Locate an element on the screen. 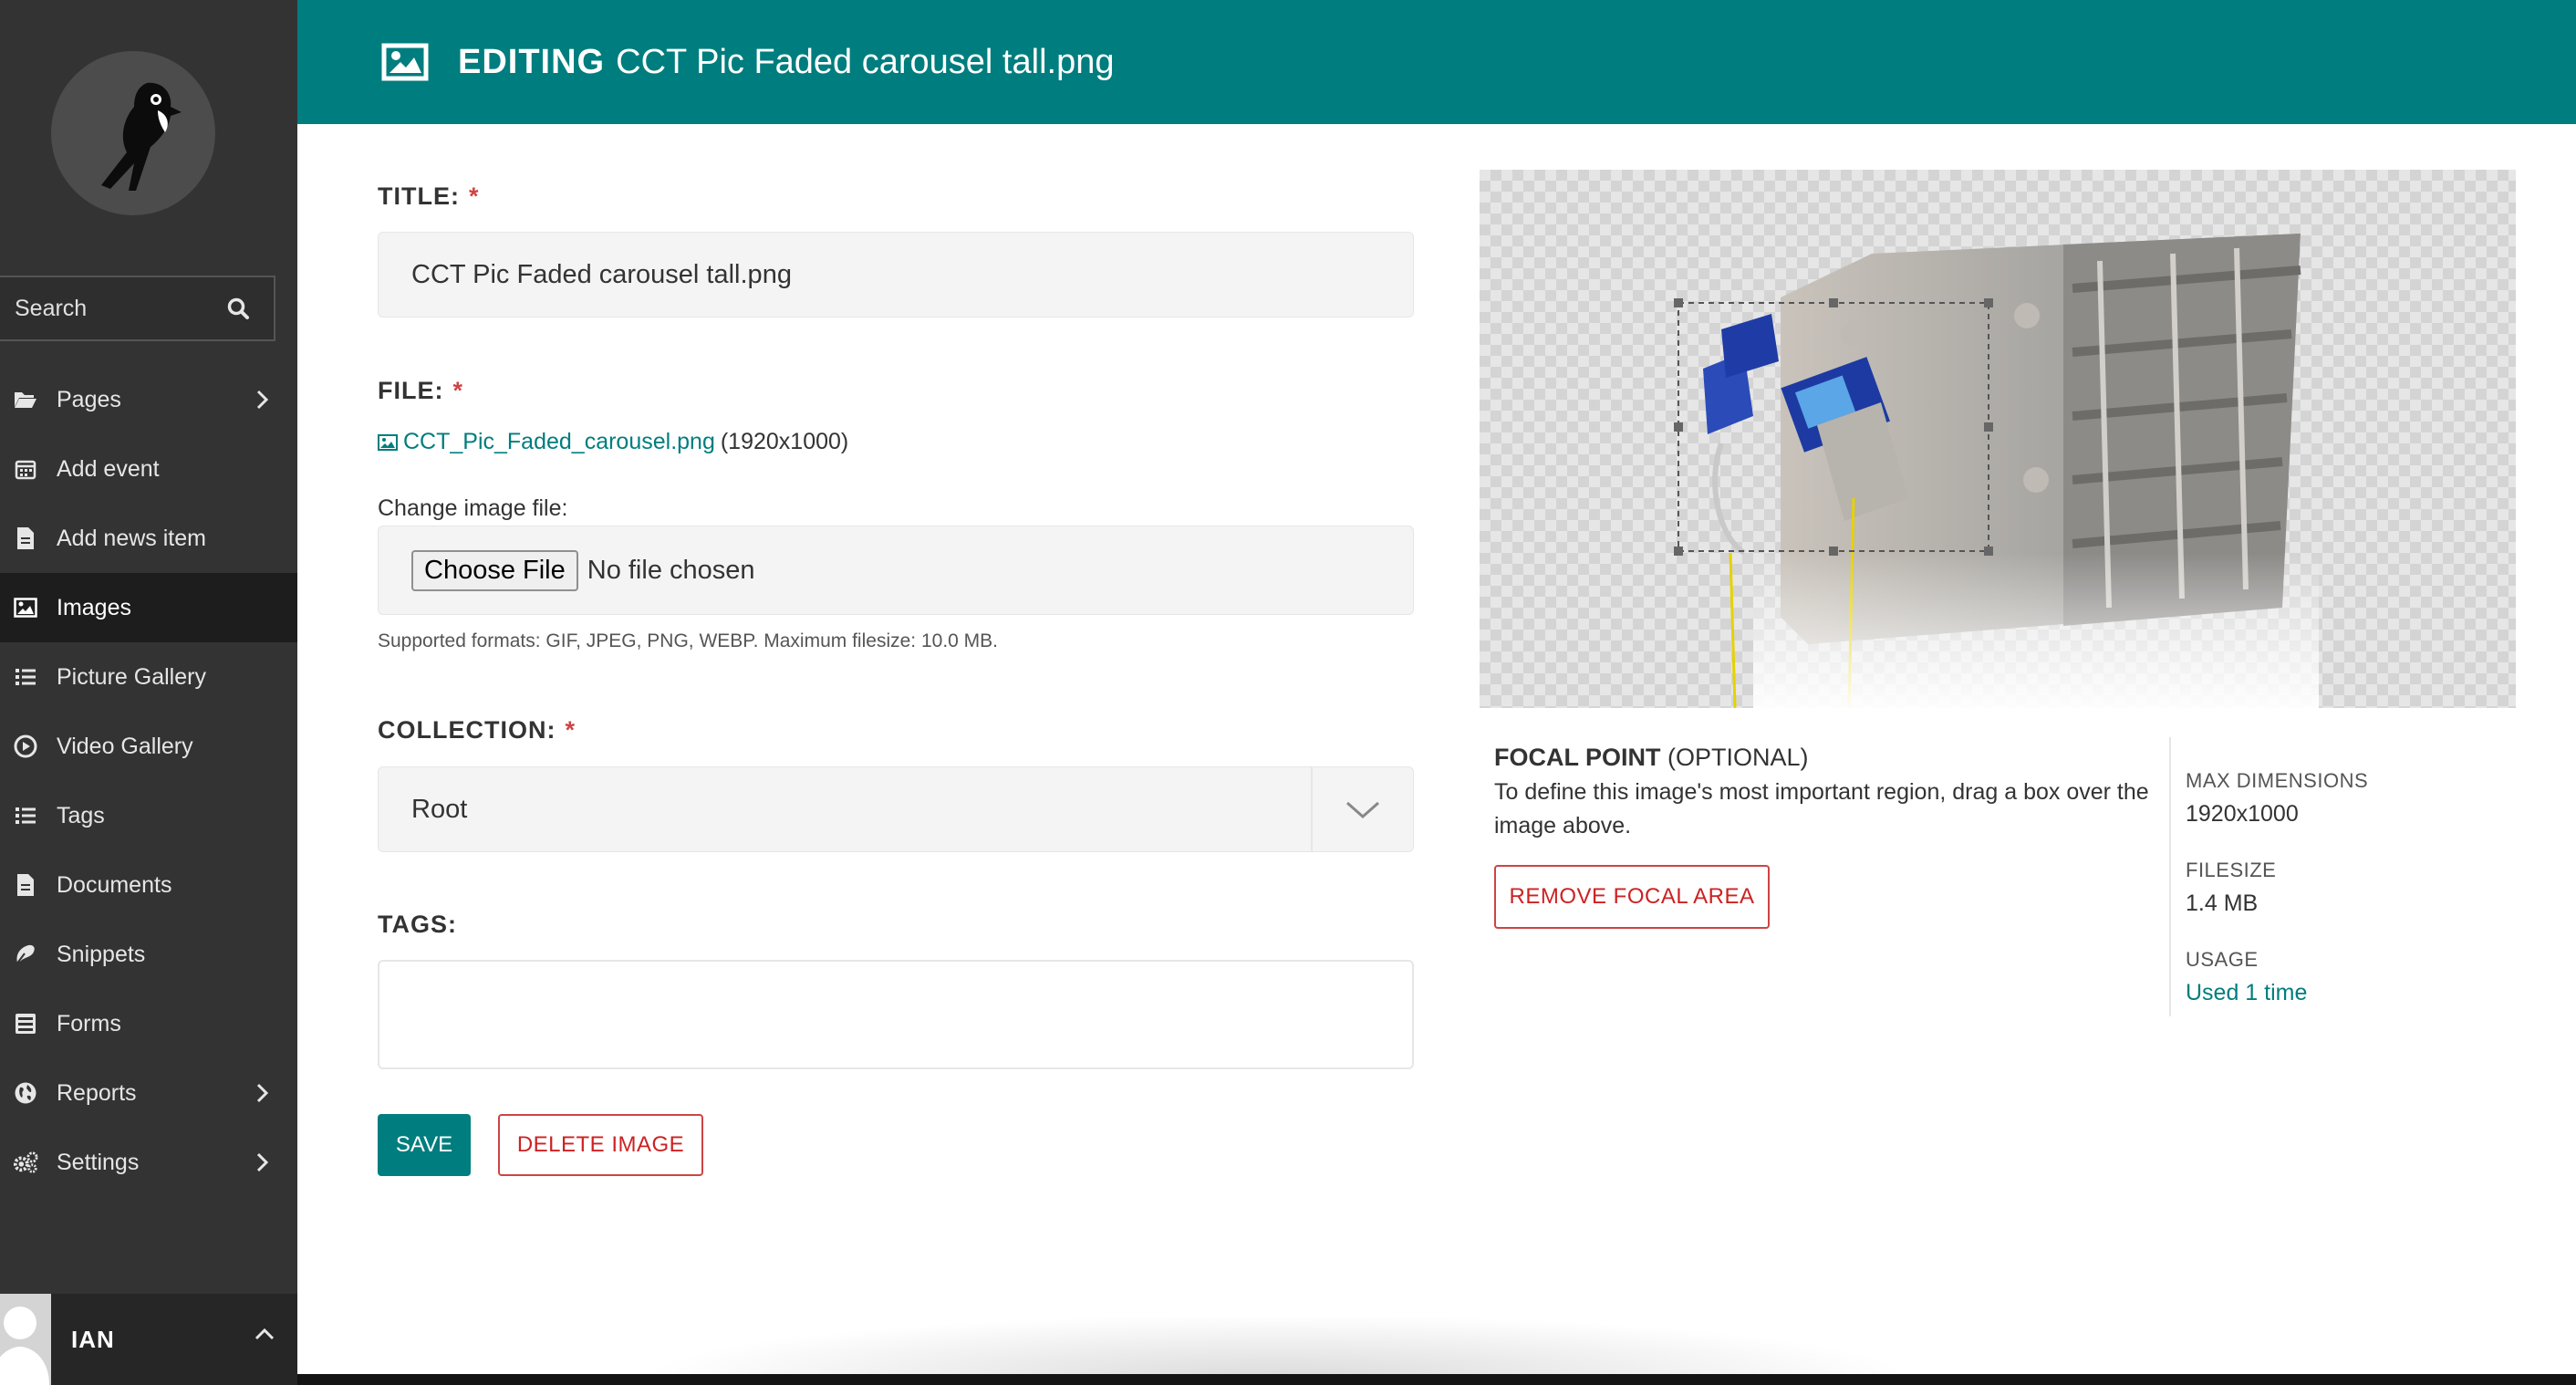 The height and width of the screenshot is (1385, 2576). file-input: Choose File No file chosen is located at coordinates (896, 570).